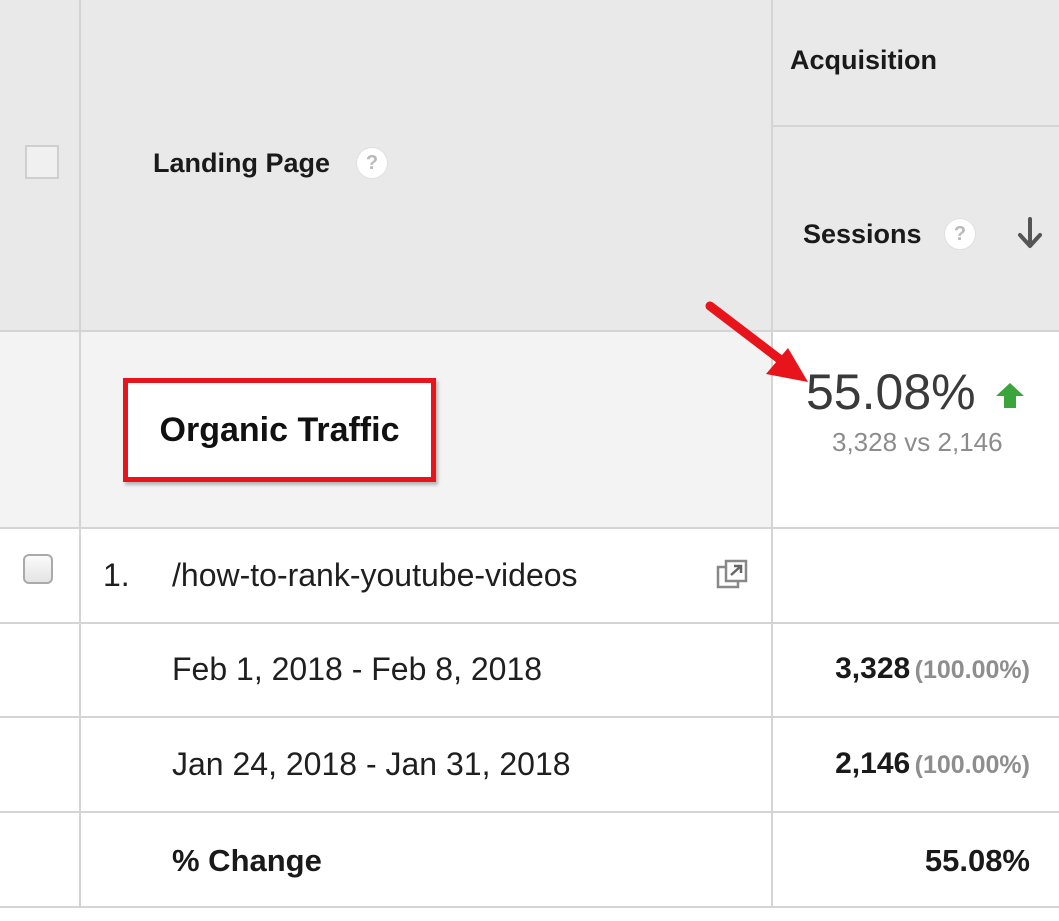  What do you see at coordinates (977, 860) in the screenshot?
I see `percent-change-value: 55.08%` at bounding box center [977, 860].